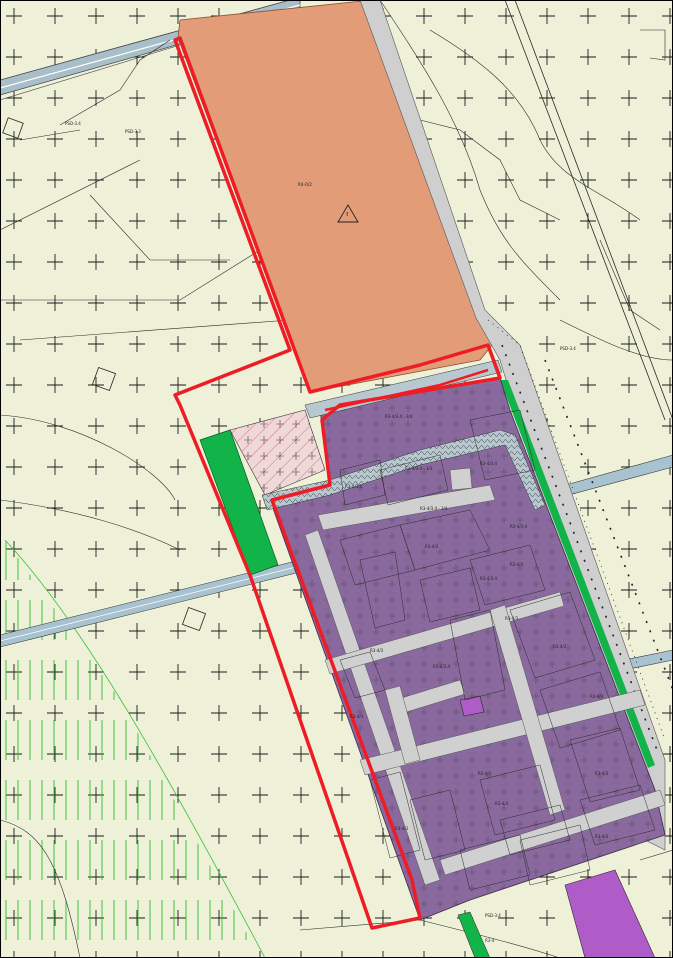 This screenshot has width=673, height=958. What do you see at coordinates (568, 348) in the screenshot?
I see `label-right-top: PSD-3.4` at bounding box center [568, 348].